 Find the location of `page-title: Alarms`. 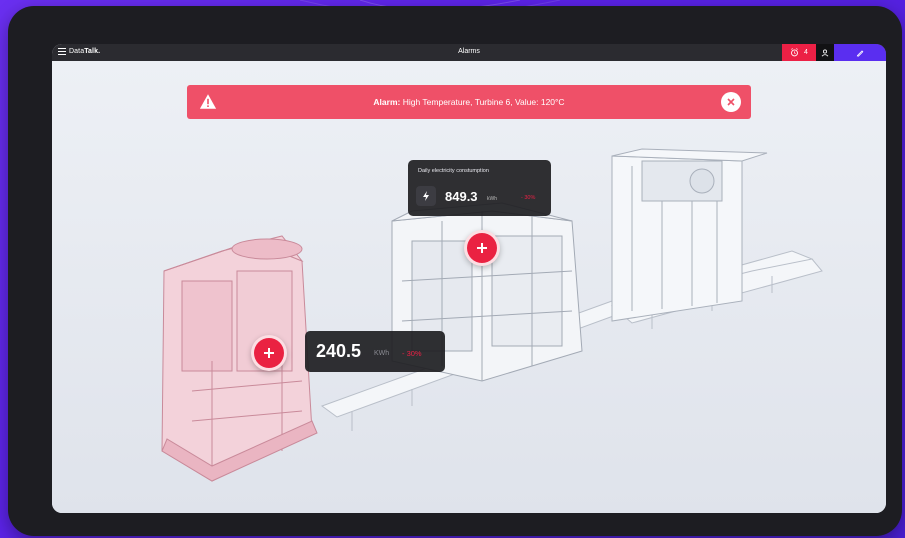

page-title: Alarms is located at coordinates (469, 51).